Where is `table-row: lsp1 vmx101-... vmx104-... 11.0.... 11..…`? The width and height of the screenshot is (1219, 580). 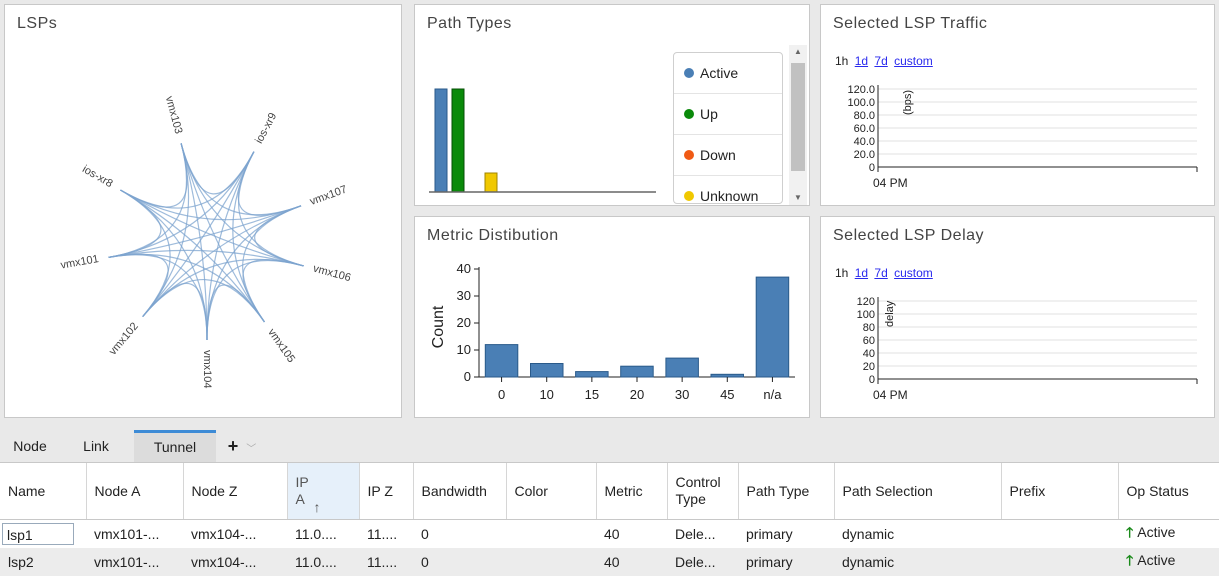 table-row: lsp1 vmx101-... vmx104-... 11.0.... 11..… is located at coordinates (609, 534).